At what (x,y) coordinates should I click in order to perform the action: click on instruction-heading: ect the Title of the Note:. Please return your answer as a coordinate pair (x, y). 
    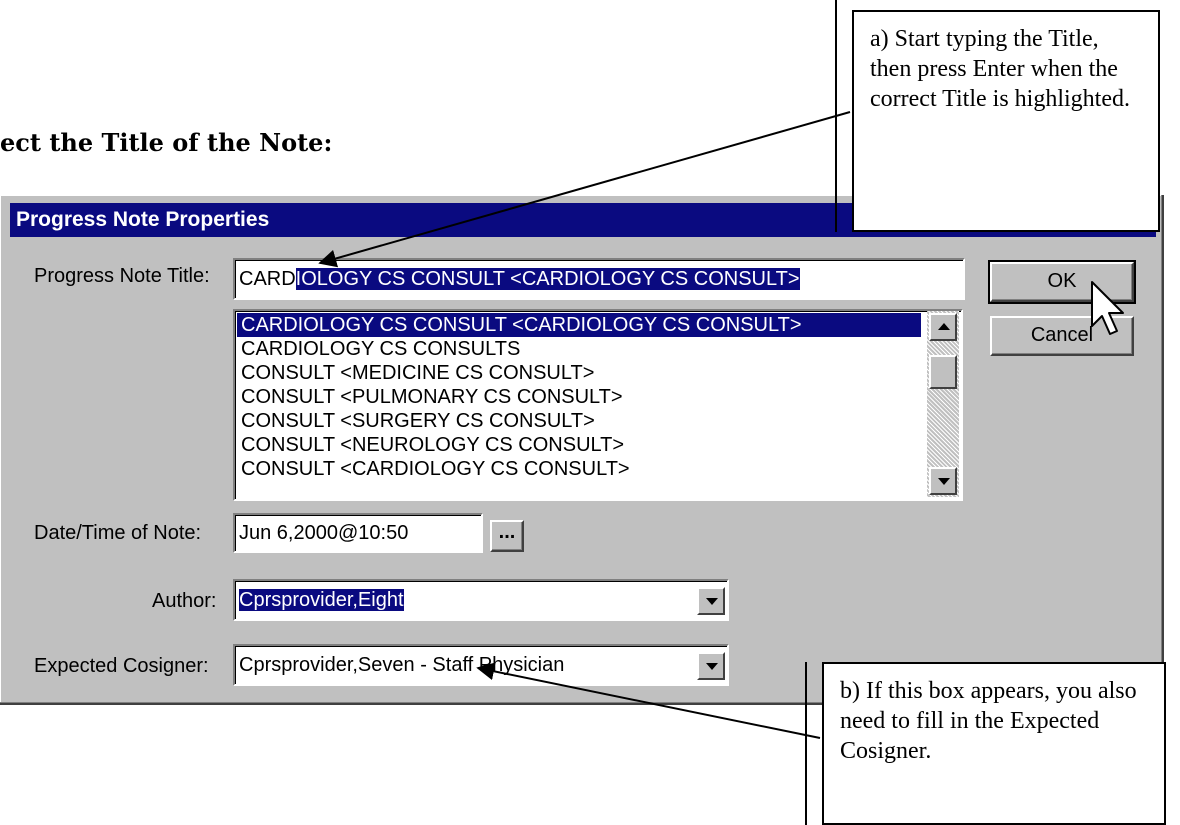
    Looking at the image, I should click on (166, 142).